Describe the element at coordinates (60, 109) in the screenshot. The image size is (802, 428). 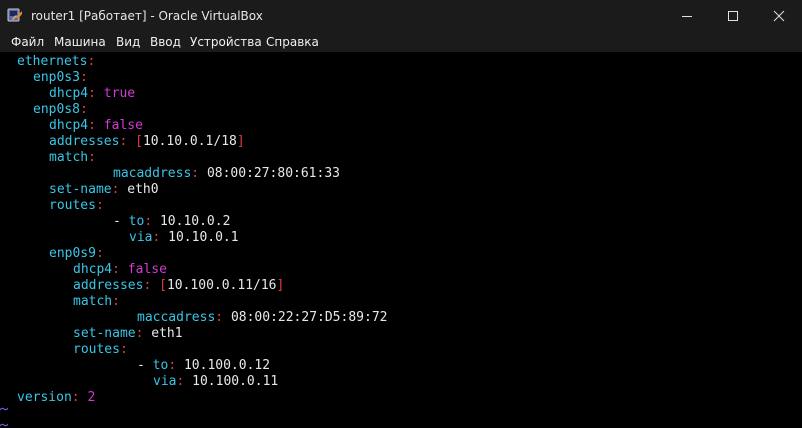
I see `yaml-line: enp0s8:` at that location.